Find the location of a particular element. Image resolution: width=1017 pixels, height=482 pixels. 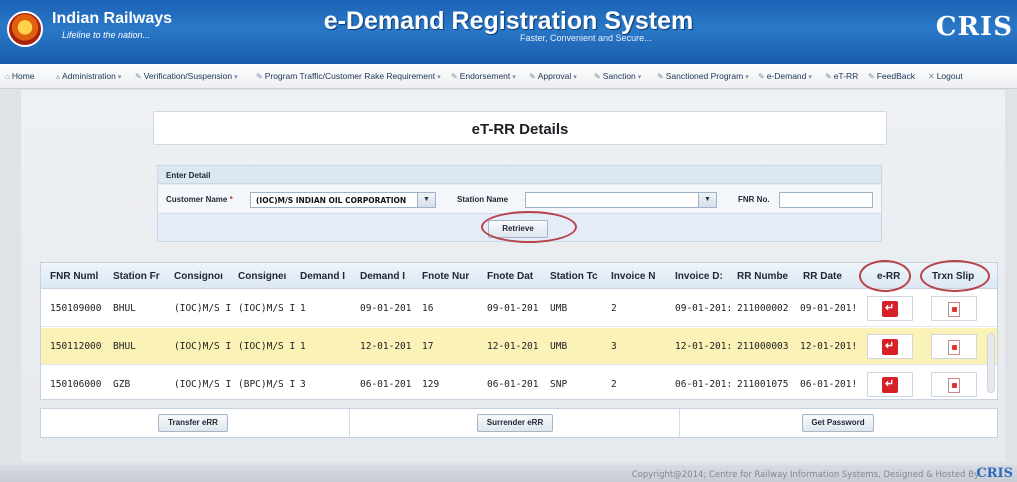

customer-name-select: (IOC)M/S INDIAN OIL CORPORATION ▼ is located at coordinates (343, 200).